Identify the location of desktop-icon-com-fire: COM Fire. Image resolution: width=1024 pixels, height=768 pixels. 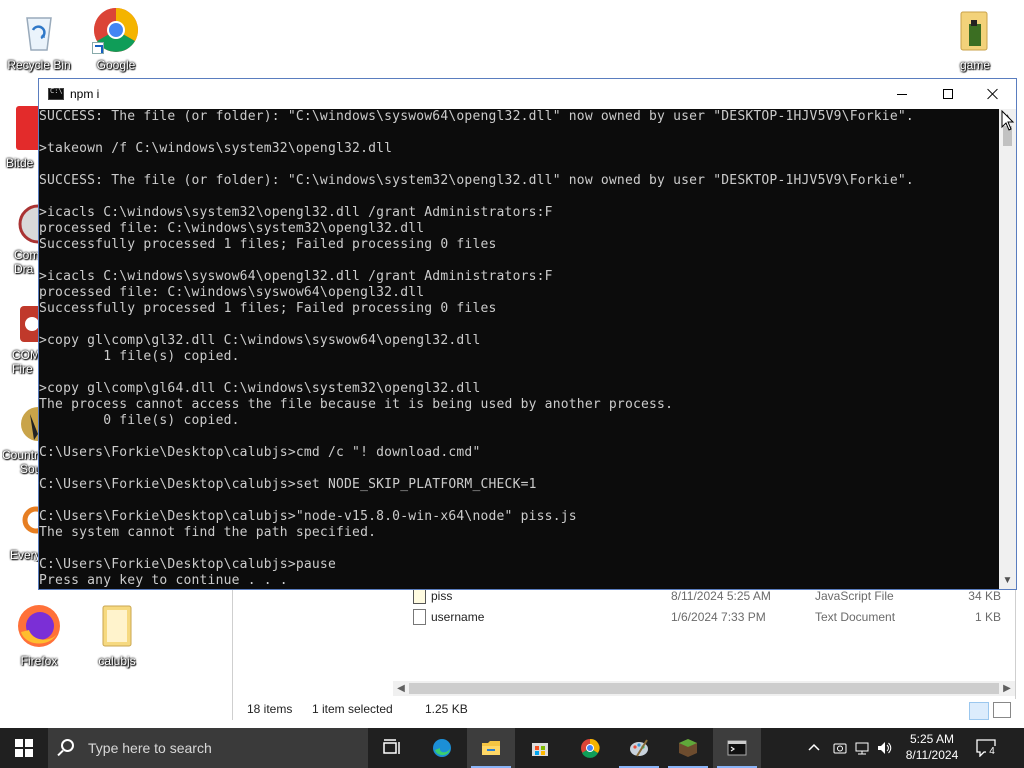
(20, 340).